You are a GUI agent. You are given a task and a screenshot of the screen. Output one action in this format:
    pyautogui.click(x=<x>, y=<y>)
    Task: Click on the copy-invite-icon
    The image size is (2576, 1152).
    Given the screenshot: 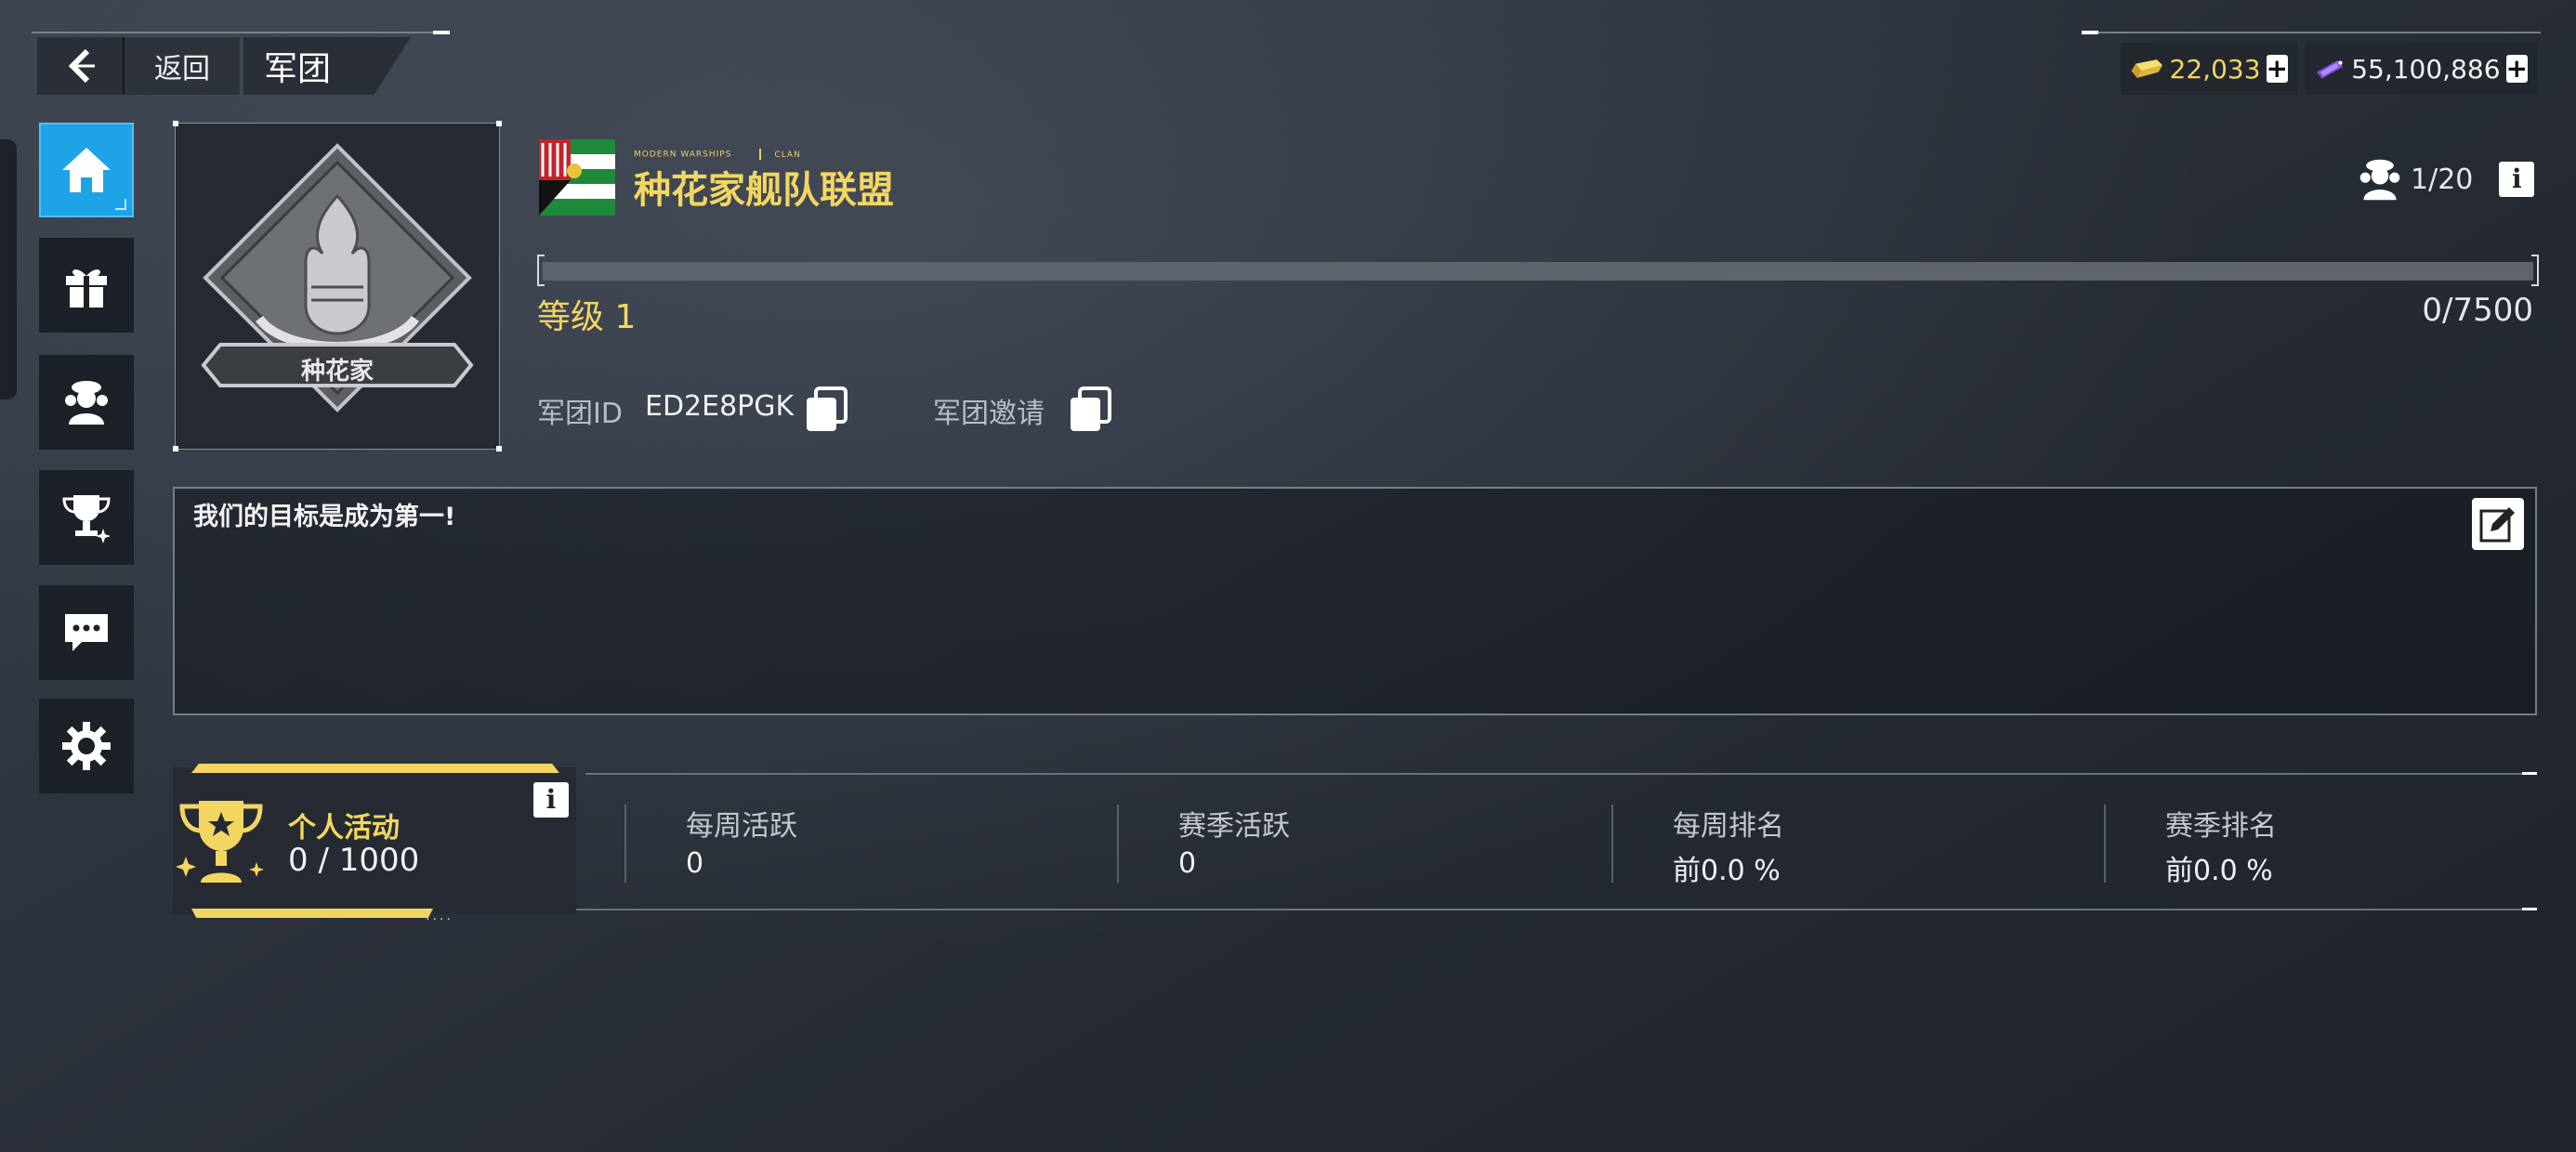 What is the action you would take?
    pyautogui.click(x=1090, y=410)
    